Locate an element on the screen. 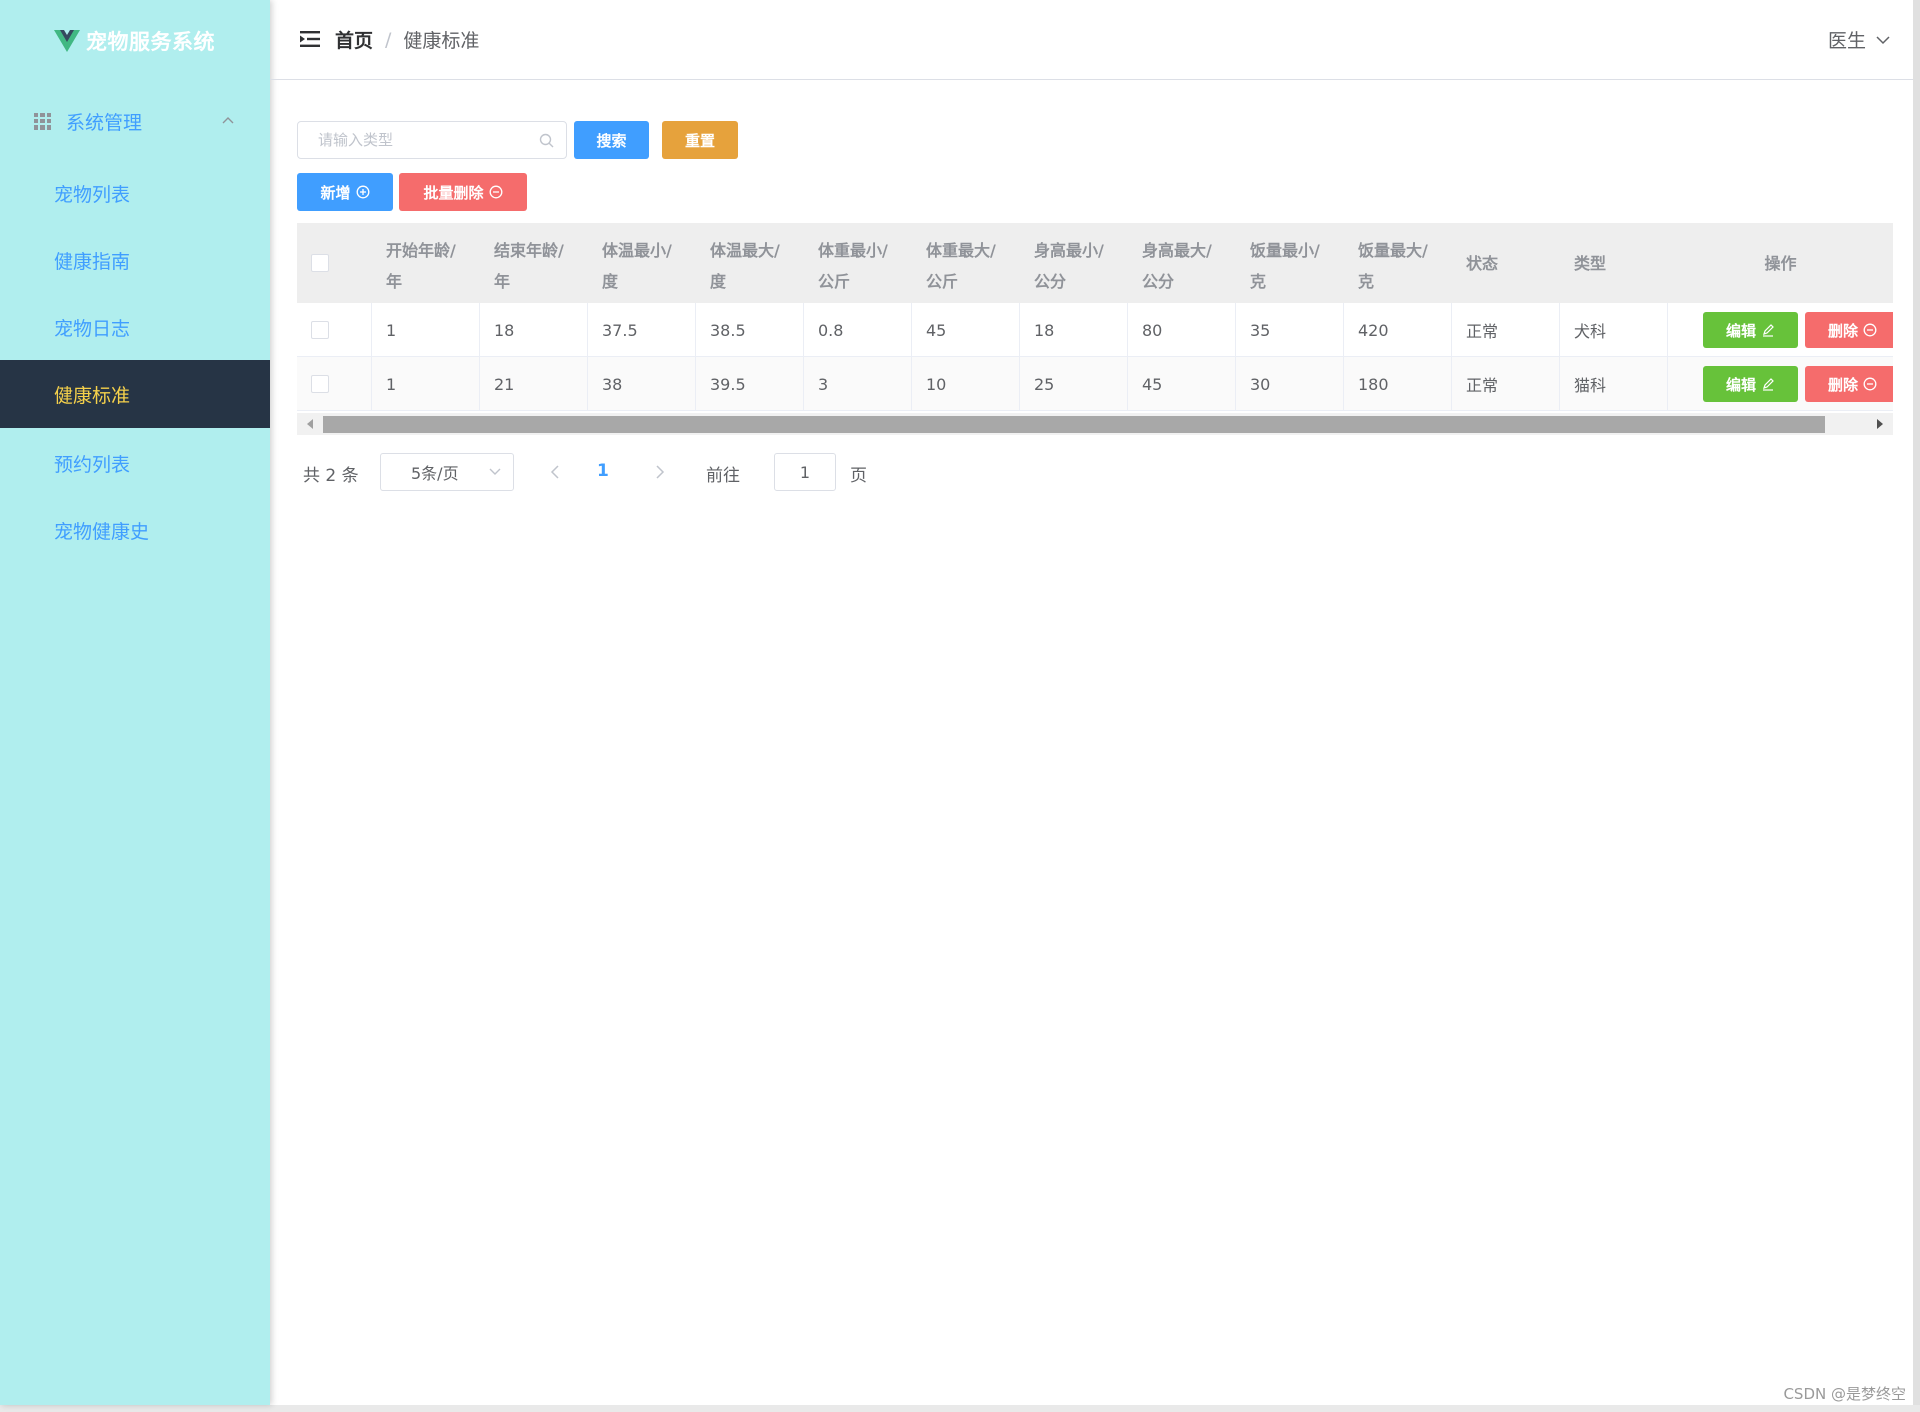 This screenshot has width=1920, height=1412. column-header-age-max: 结束年龄/年 is located at coordinates (534, 263).